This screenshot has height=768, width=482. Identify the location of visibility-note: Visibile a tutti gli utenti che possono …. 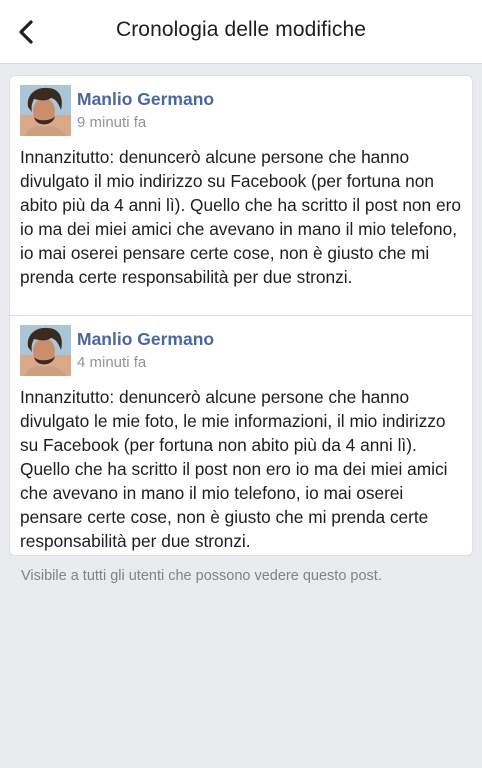
(201, 576).